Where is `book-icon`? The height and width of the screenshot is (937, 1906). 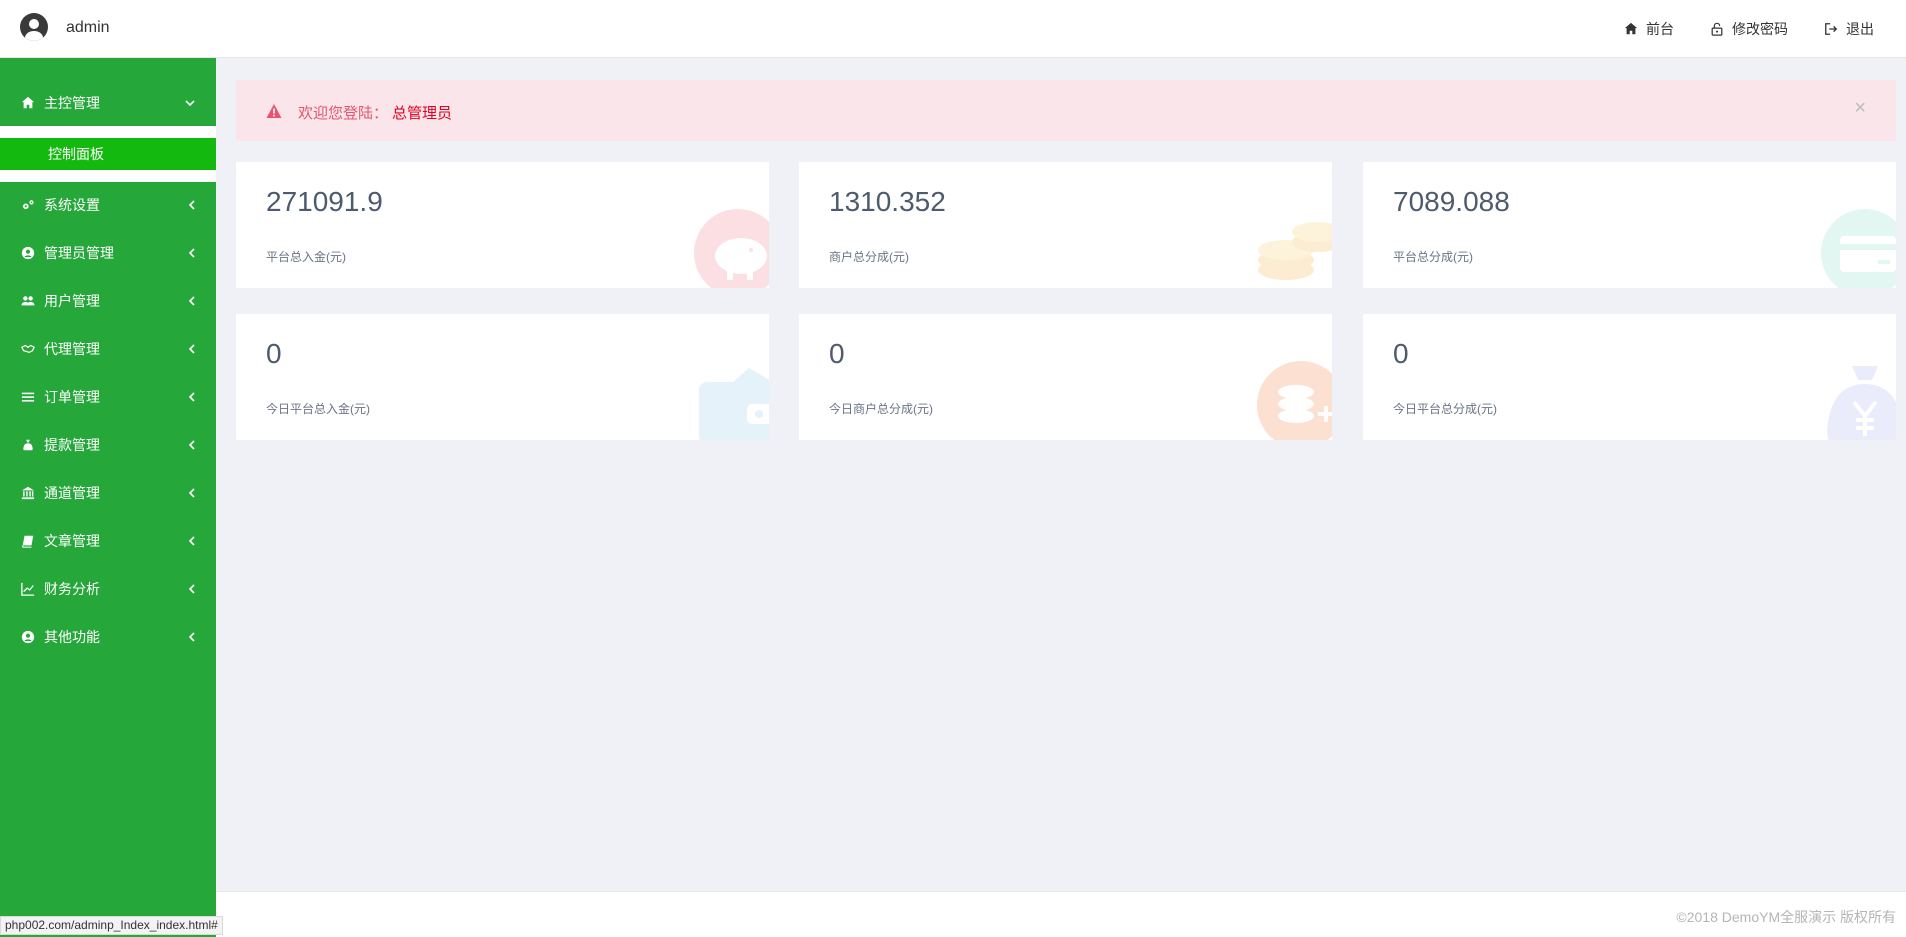 book-icon is located at coordinates (28, 541).